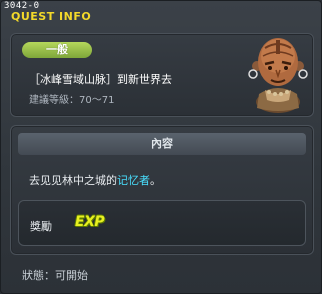 This screenshot has height=294, width=322. What do you see at coordinates (162, 223) in the screenshot?
I see `reward-box: 獎勵 EXP` at bounding box center [162, 223].